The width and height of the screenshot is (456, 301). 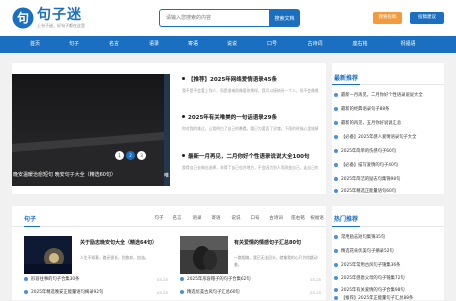 I want to click on nav-item-sentences: 句子, so click(x=74, y=44).